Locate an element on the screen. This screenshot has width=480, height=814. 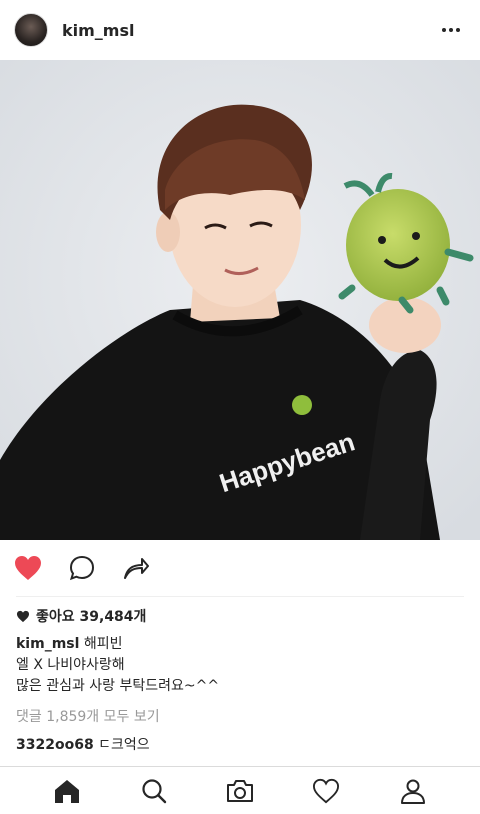
comment-text: ㄷ크억으 is located at coordinates (124, 745).